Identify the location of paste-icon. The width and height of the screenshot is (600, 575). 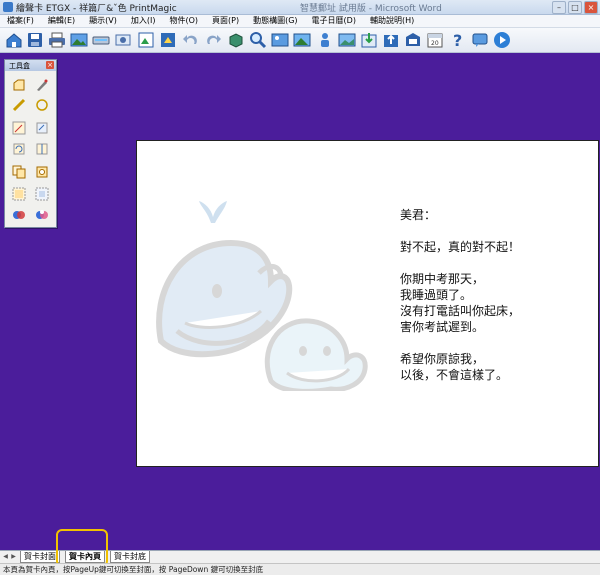
(42, 172).